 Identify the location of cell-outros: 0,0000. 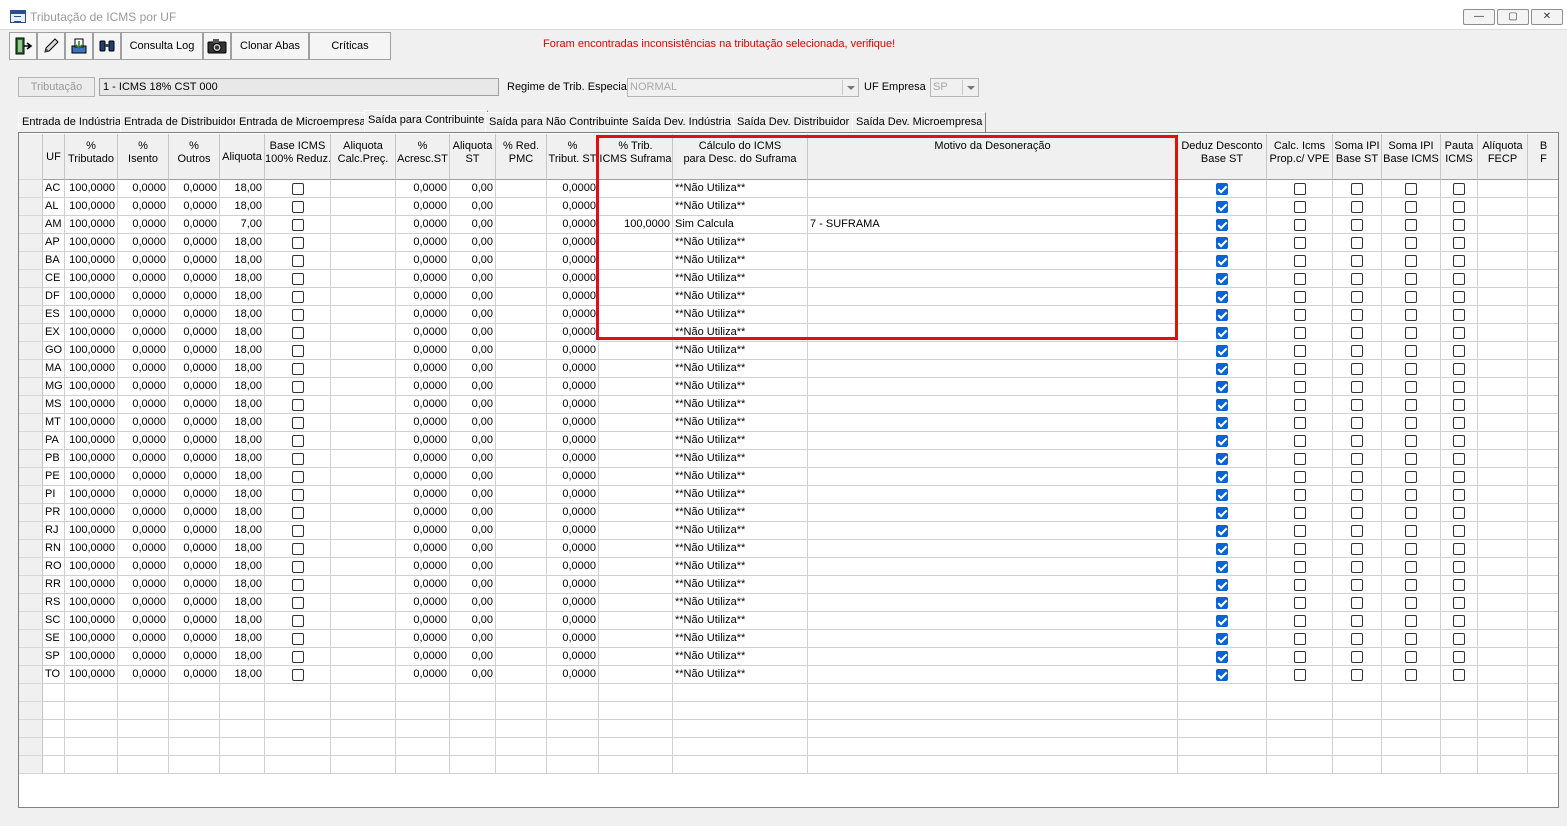
(194, 585).